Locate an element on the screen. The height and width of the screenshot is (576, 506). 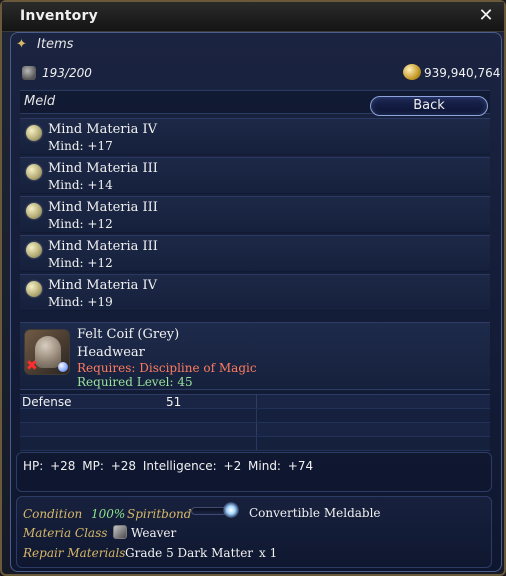
stats-table: Defense 51 is located at coordinates (255, 422).